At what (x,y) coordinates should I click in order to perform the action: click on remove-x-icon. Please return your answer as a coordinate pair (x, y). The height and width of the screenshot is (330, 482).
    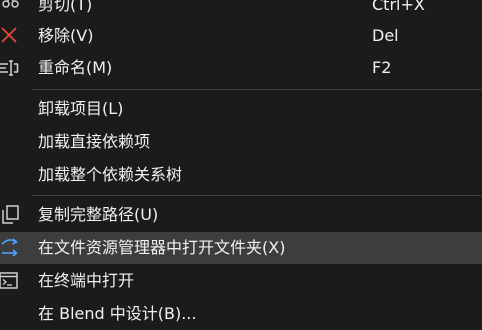
    Looking at the image, I should click on (9, 35).